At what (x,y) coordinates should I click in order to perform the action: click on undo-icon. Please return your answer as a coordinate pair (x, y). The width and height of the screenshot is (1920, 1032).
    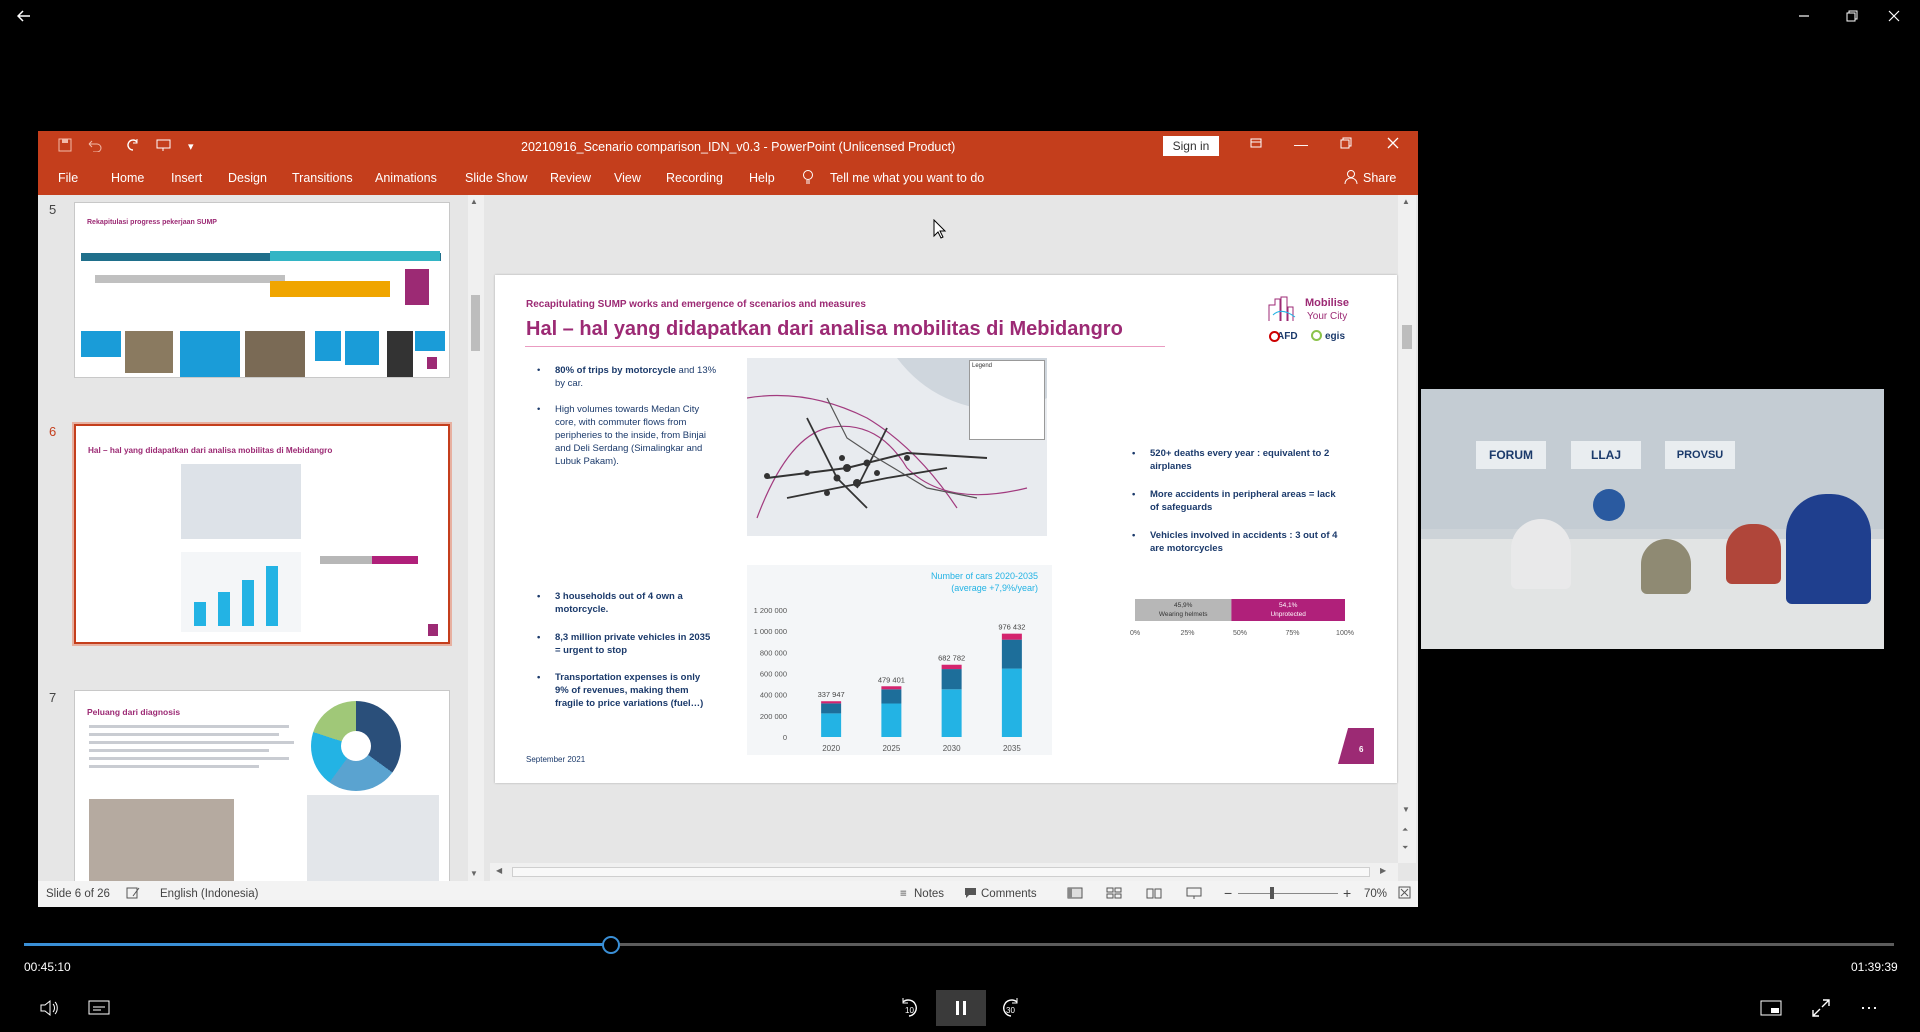
    Looking at the image, I should click on (95, 147).